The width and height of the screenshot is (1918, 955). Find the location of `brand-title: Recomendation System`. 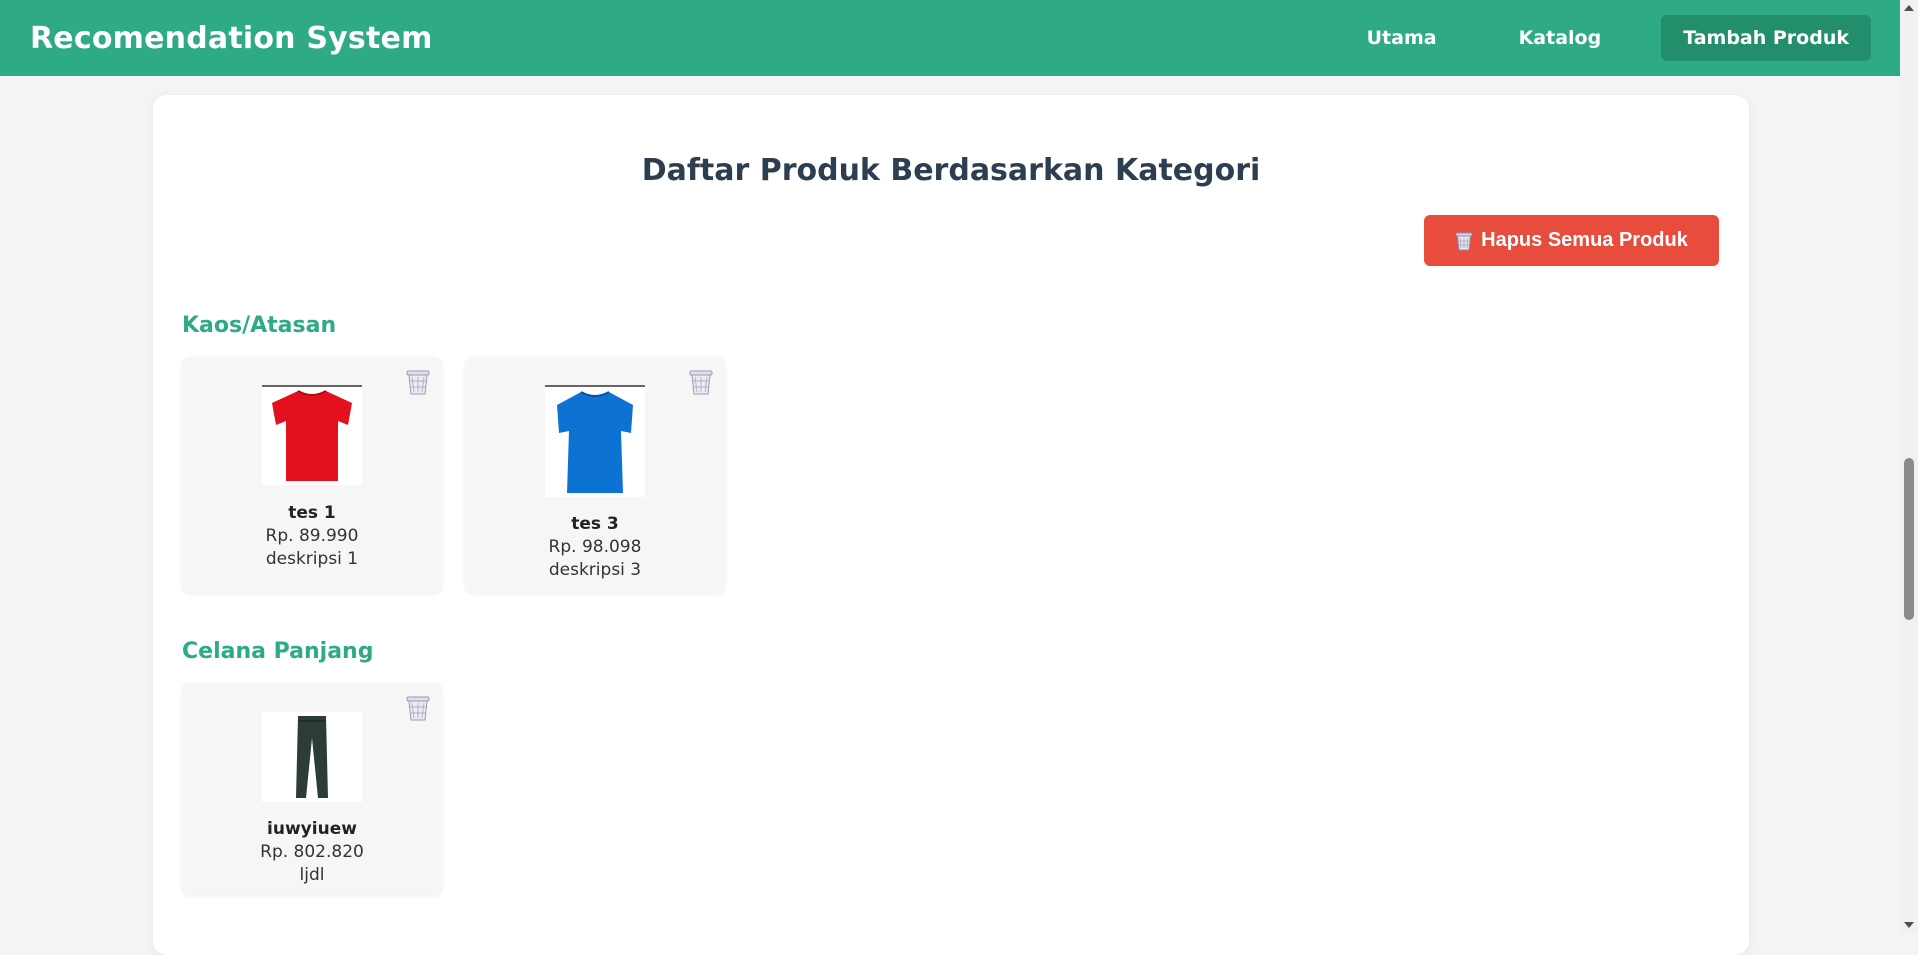

brand-title: Recomendation System is located at coordinates (231, 38).